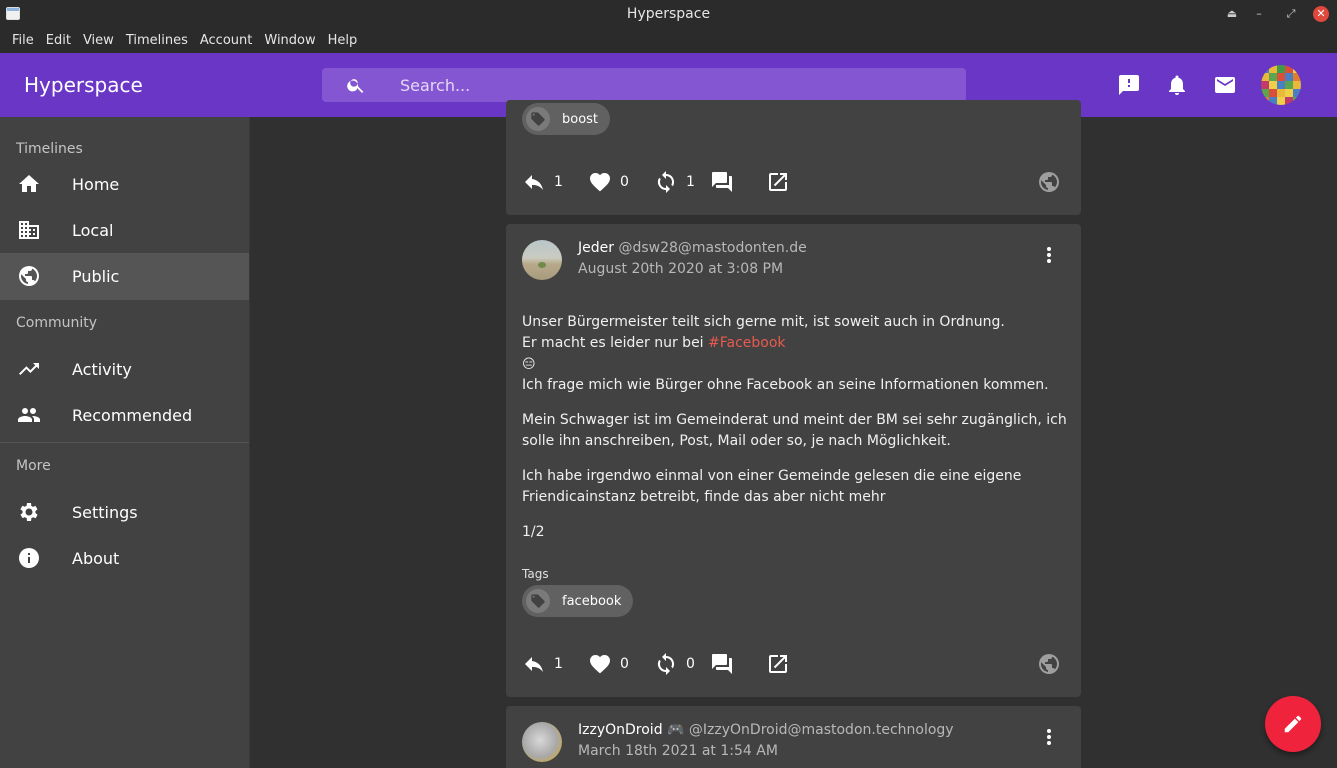 This screenshot has height=768, width=1337. Describe the element at coordinates (535, 574) in the screenshot. I see `tags-label: Tags` at that location.